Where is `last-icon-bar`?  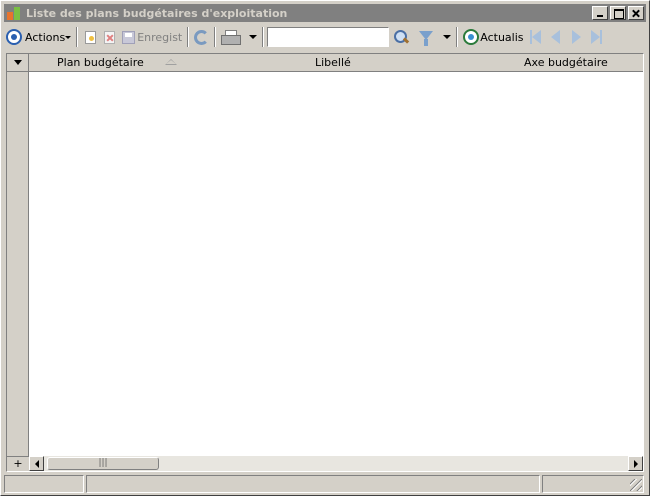 last-icon-bar is located at coordinates (600, 37).